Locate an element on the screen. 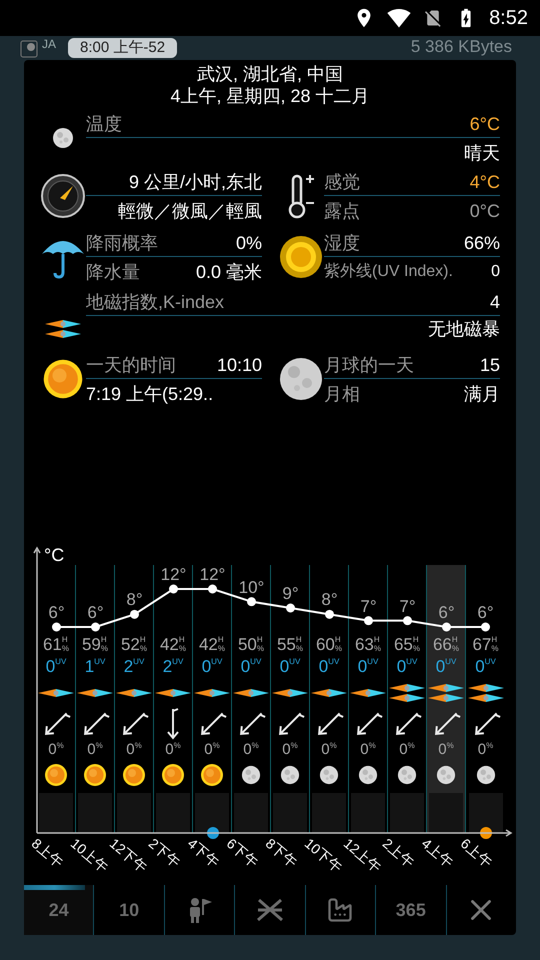  moon-phase-value: 满月 is located at coordinates (482, 394).